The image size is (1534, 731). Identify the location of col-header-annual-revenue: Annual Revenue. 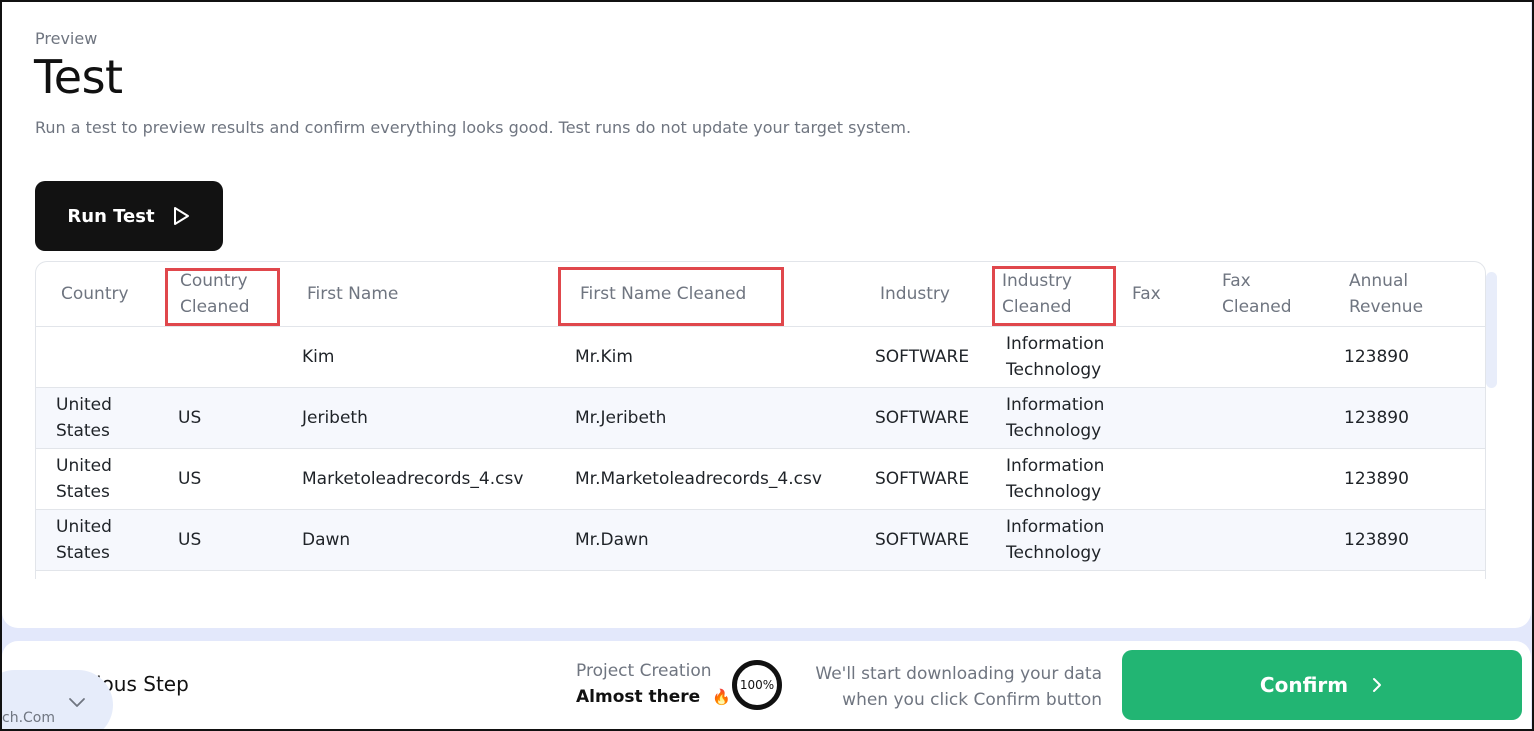
(1407, 294).